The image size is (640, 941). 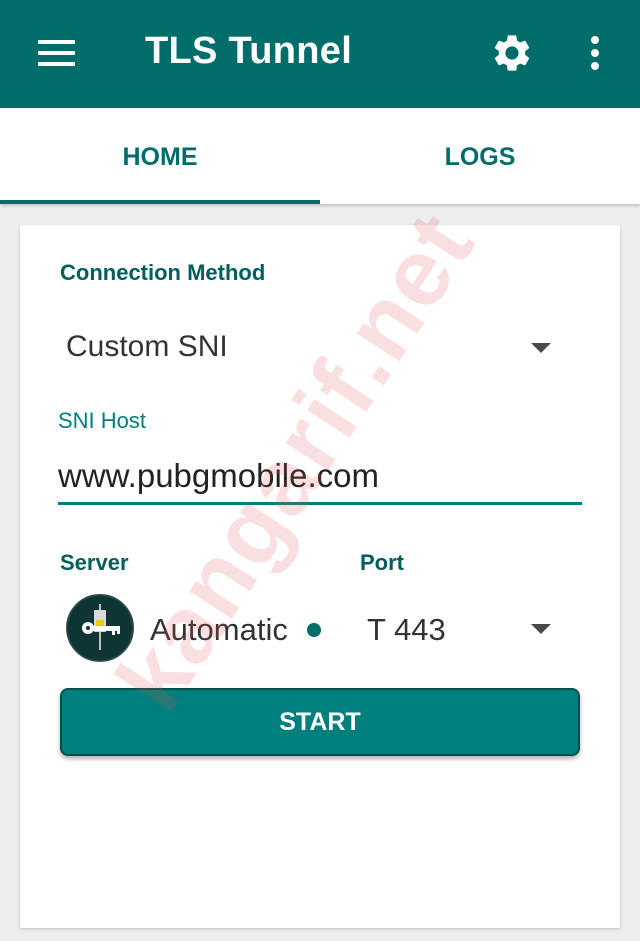 I want to click on hamburger-menu-icon, so click(x=56, y=53).